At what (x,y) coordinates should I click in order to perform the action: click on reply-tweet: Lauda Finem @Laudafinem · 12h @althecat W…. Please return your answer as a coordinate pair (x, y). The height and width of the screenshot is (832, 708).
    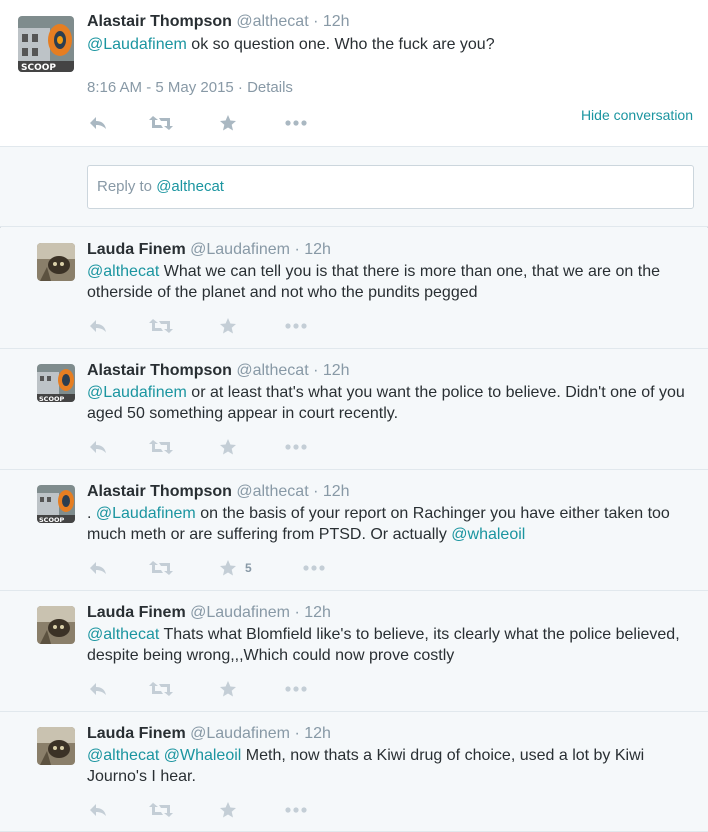
    Looking at the image, I should click on (354, 288).